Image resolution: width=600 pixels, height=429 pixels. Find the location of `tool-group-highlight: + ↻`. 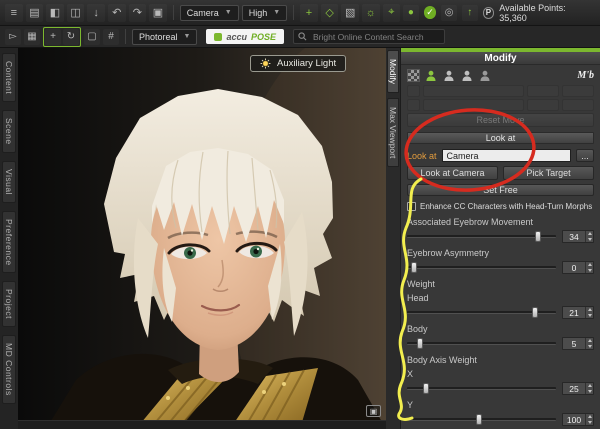

tool-group-highlight: + ↻ is located at coordinates (62, 36).